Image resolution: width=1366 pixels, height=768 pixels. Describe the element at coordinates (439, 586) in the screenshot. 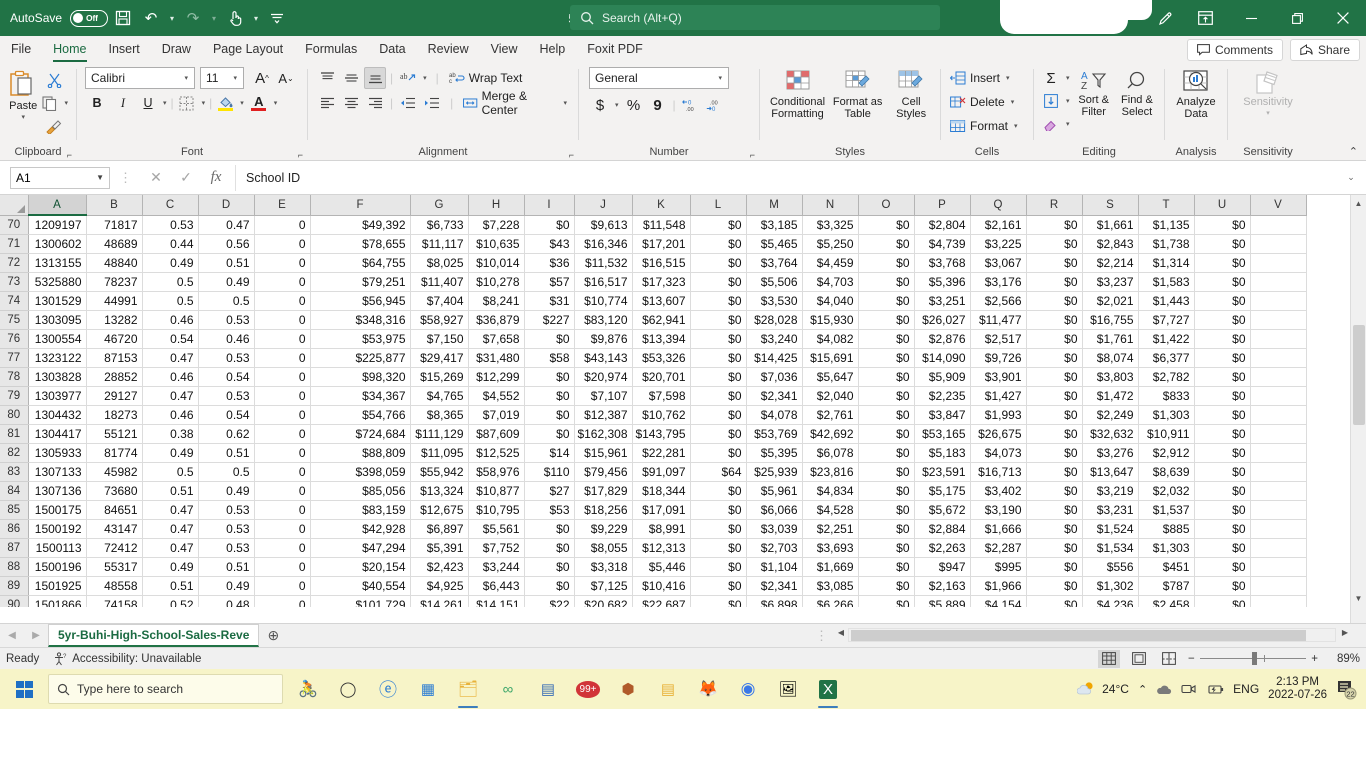

I see `cell-G89: $4,925` at that location.